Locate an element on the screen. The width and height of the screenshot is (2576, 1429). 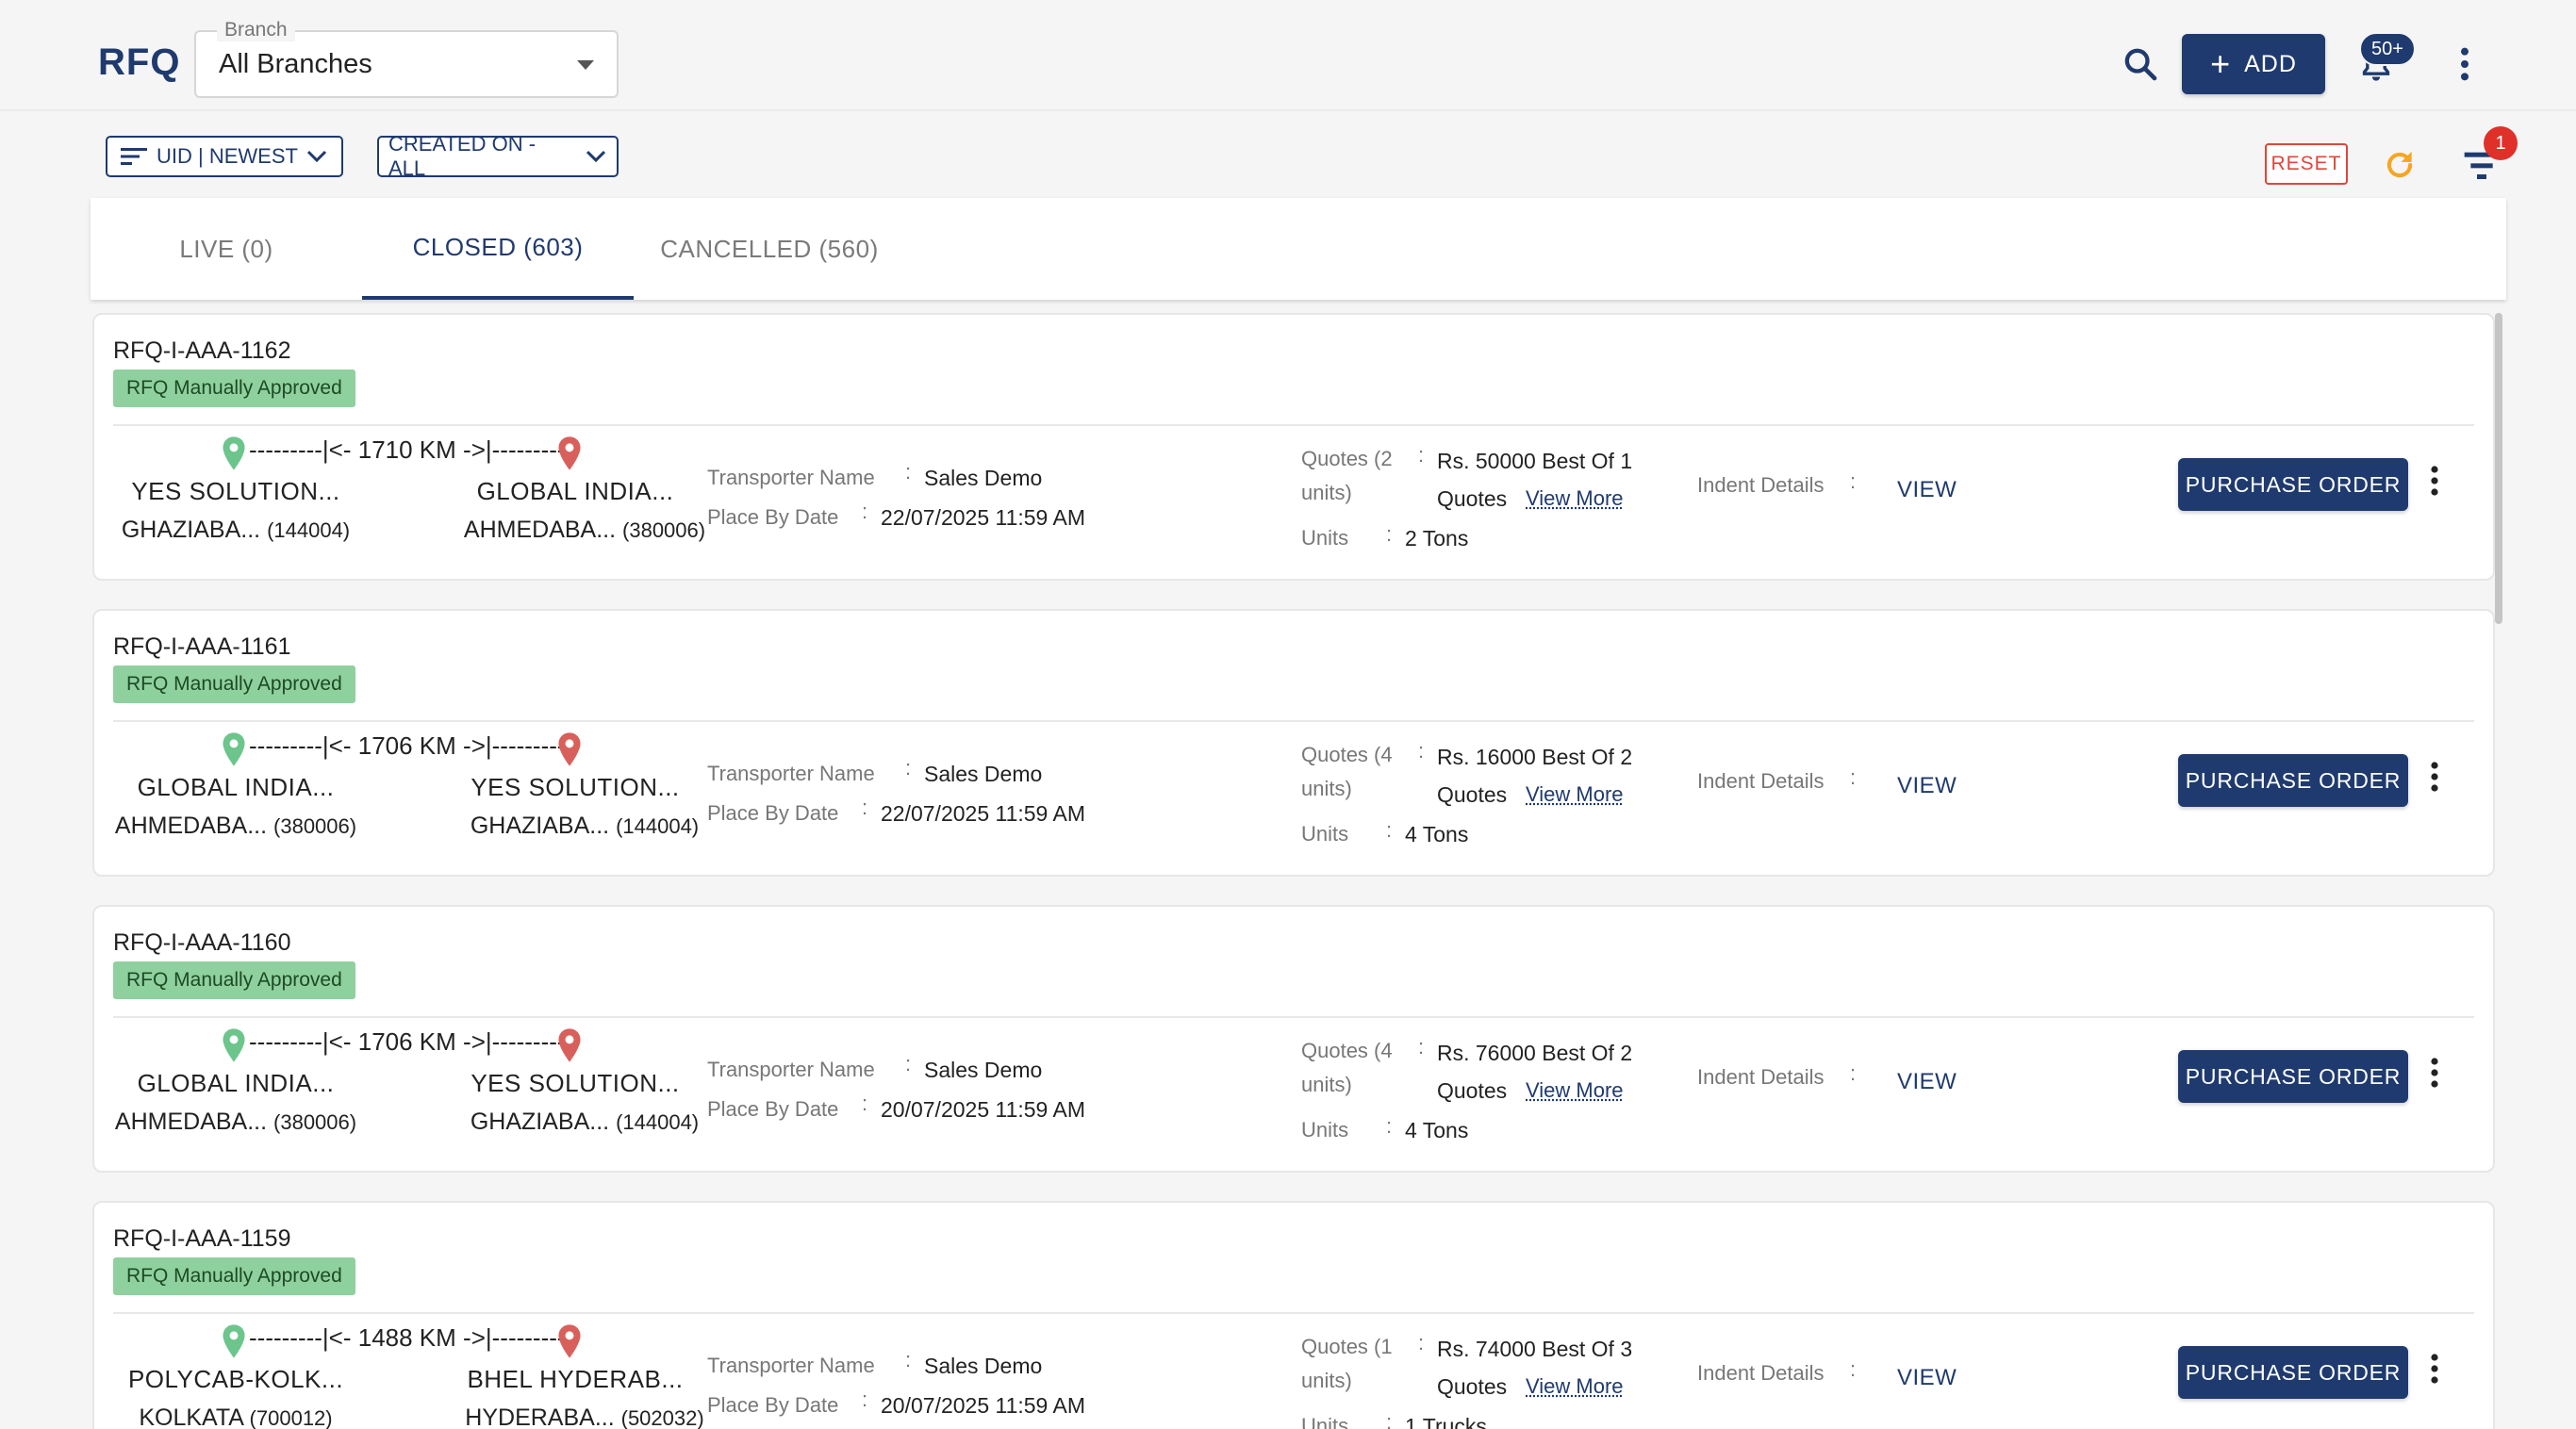
branch-select-label: Branch is located at coordinates (256, 30).